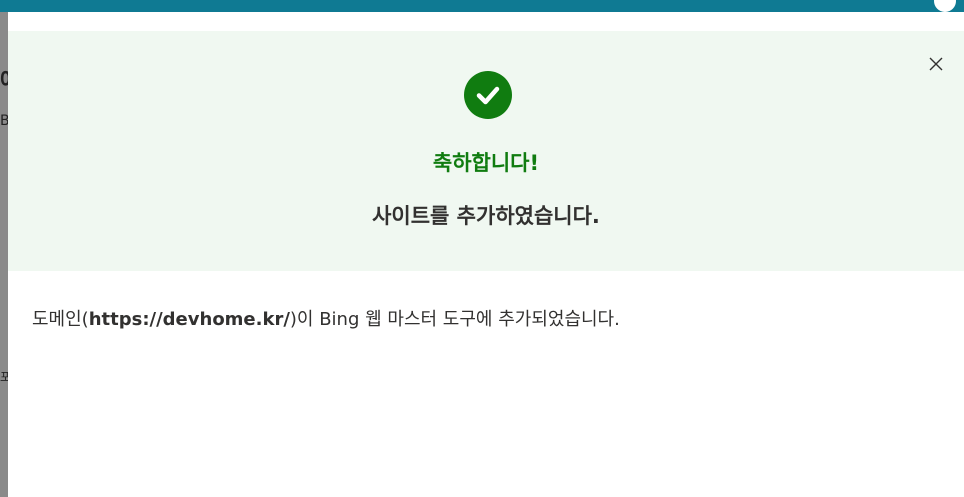  I want to click on message-prefix: 도메인(, so click(60, 319).